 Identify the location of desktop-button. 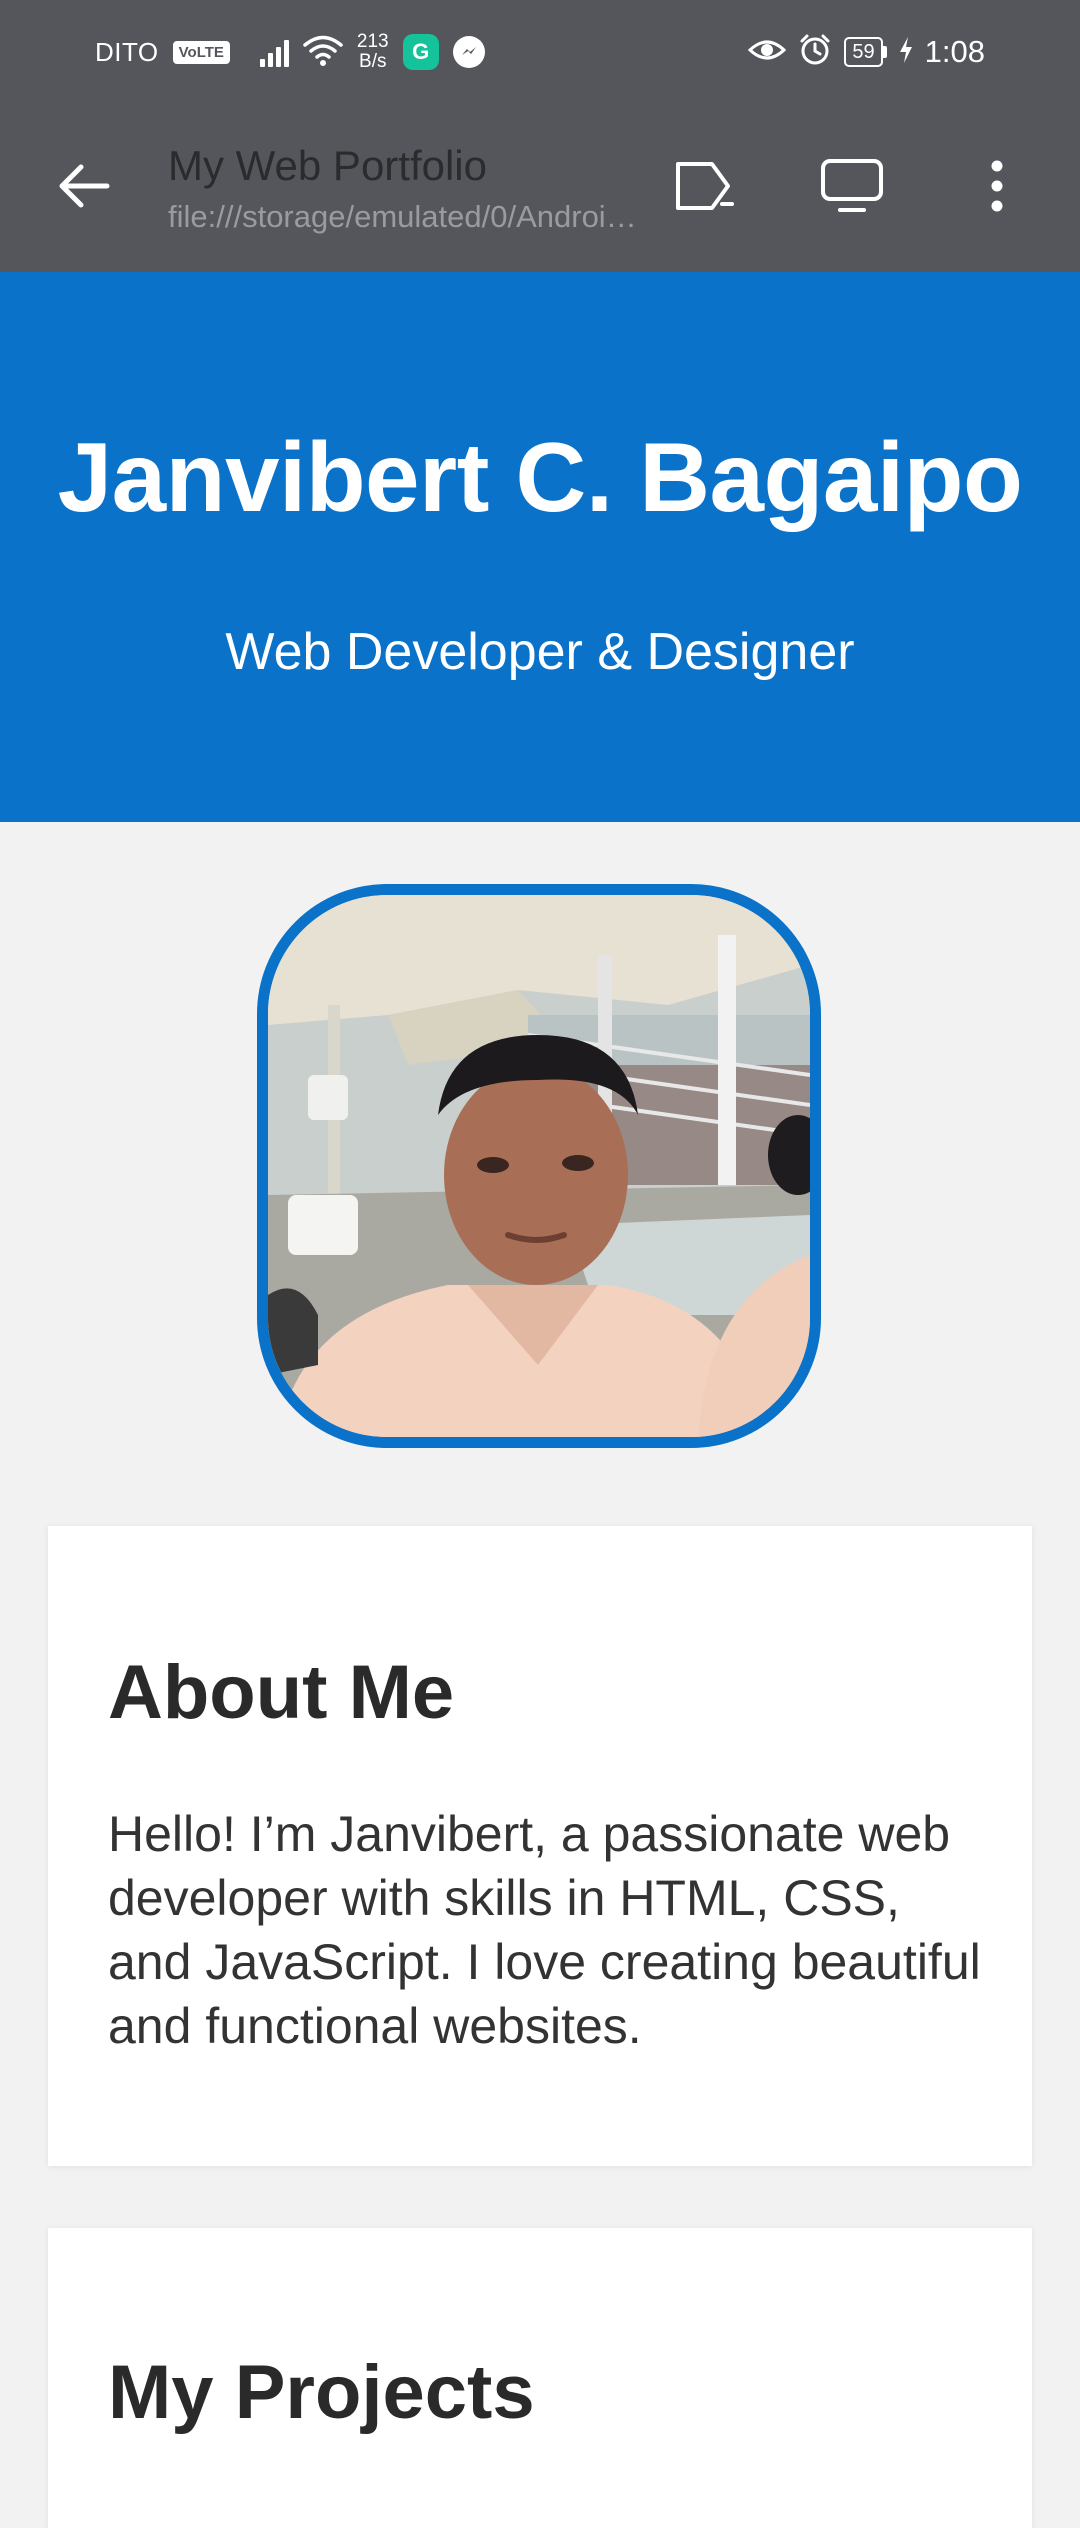
(852, 186).